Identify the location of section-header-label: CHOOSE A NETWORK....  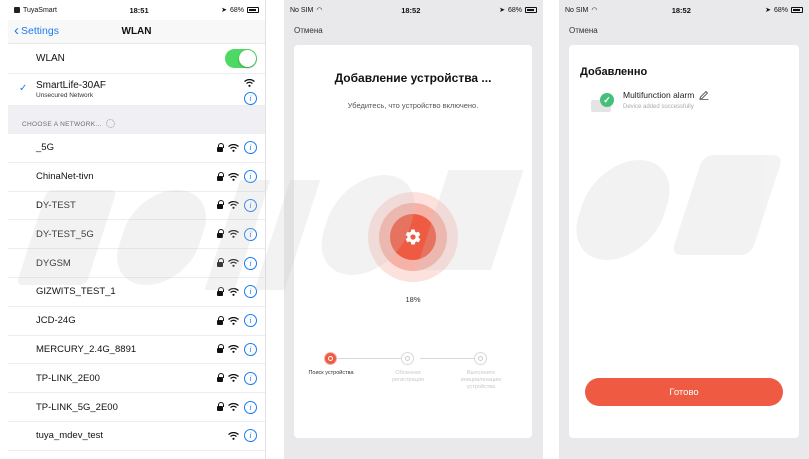
(62, 124).